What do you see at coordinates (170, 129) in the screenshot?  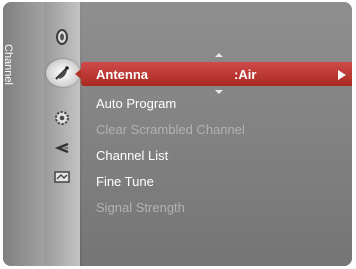 I see `menu-item-clear-scrambled-channel: Clear Scrambled Channel` at bounding box center [170, 129].